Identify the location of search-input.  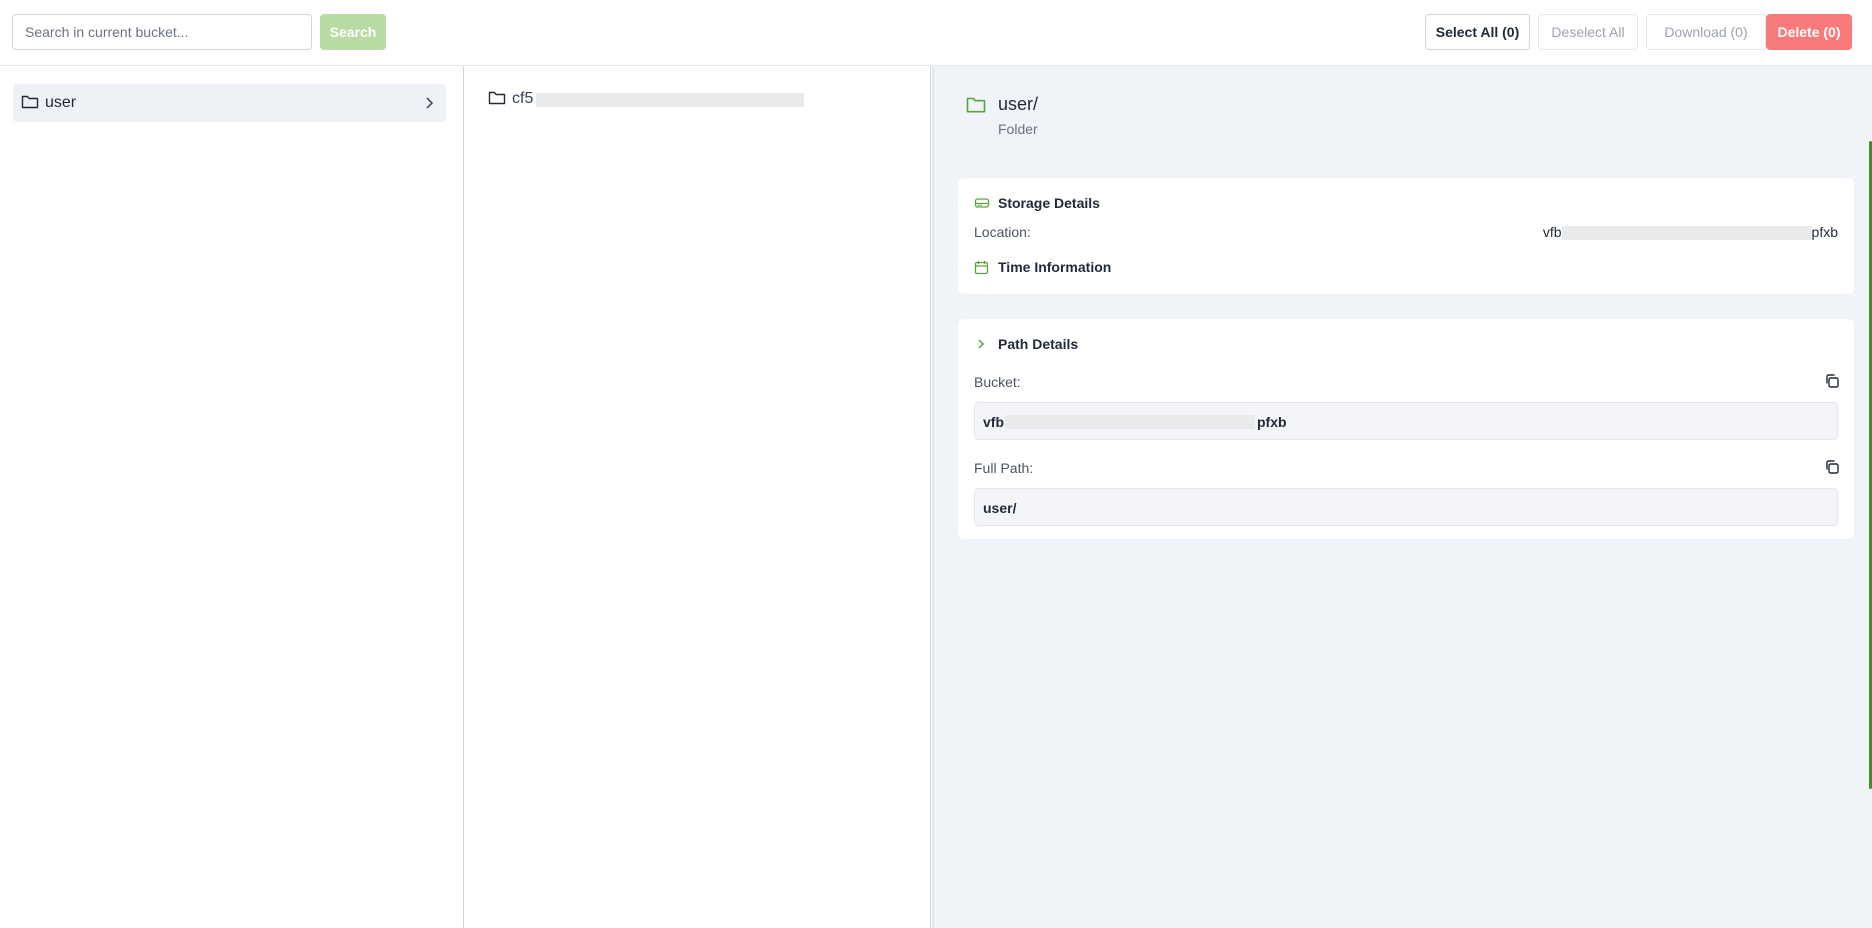
(162, 32).